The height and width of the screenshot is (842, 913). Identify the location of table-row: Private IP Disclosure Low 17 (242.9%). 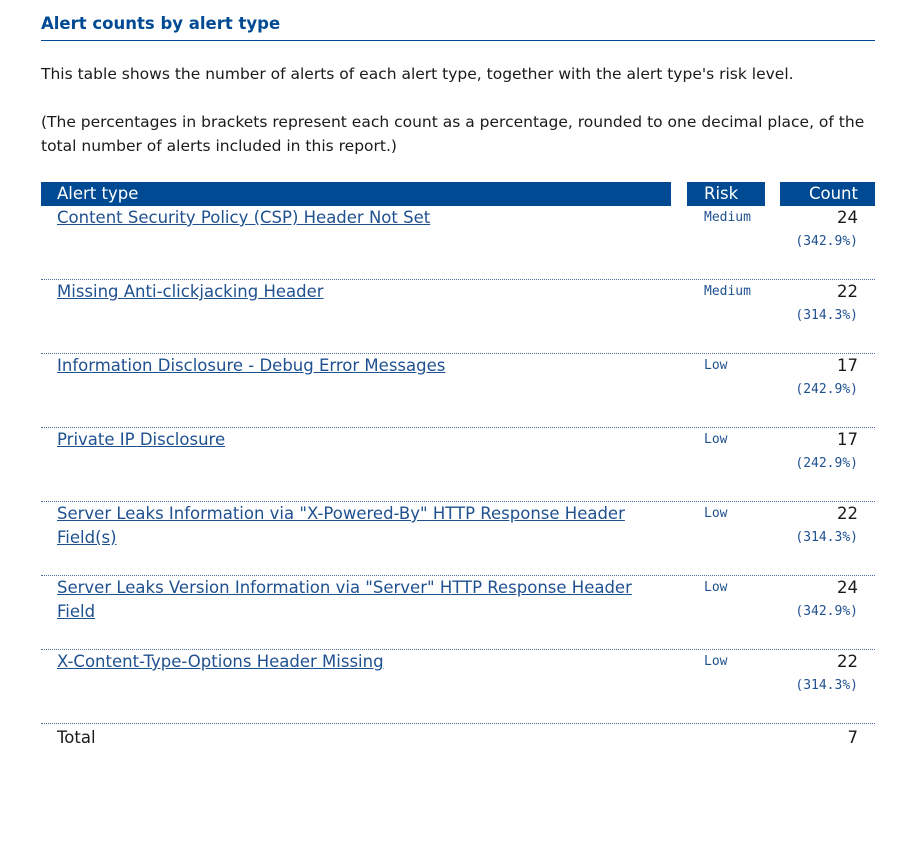
(458, 465).